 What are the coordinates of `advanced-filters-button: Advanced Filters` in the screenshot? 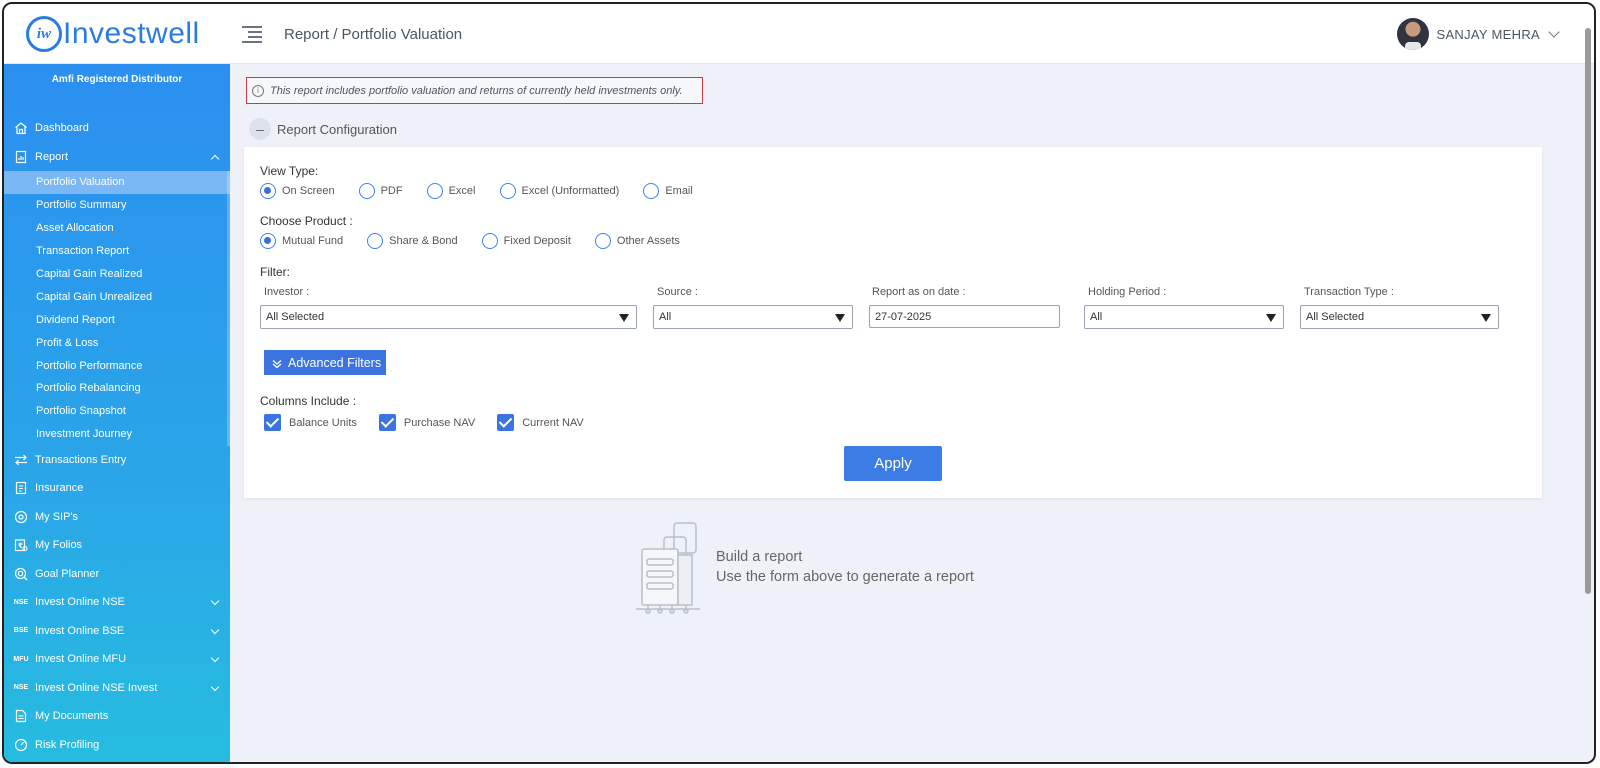 It's located at (325, 362).